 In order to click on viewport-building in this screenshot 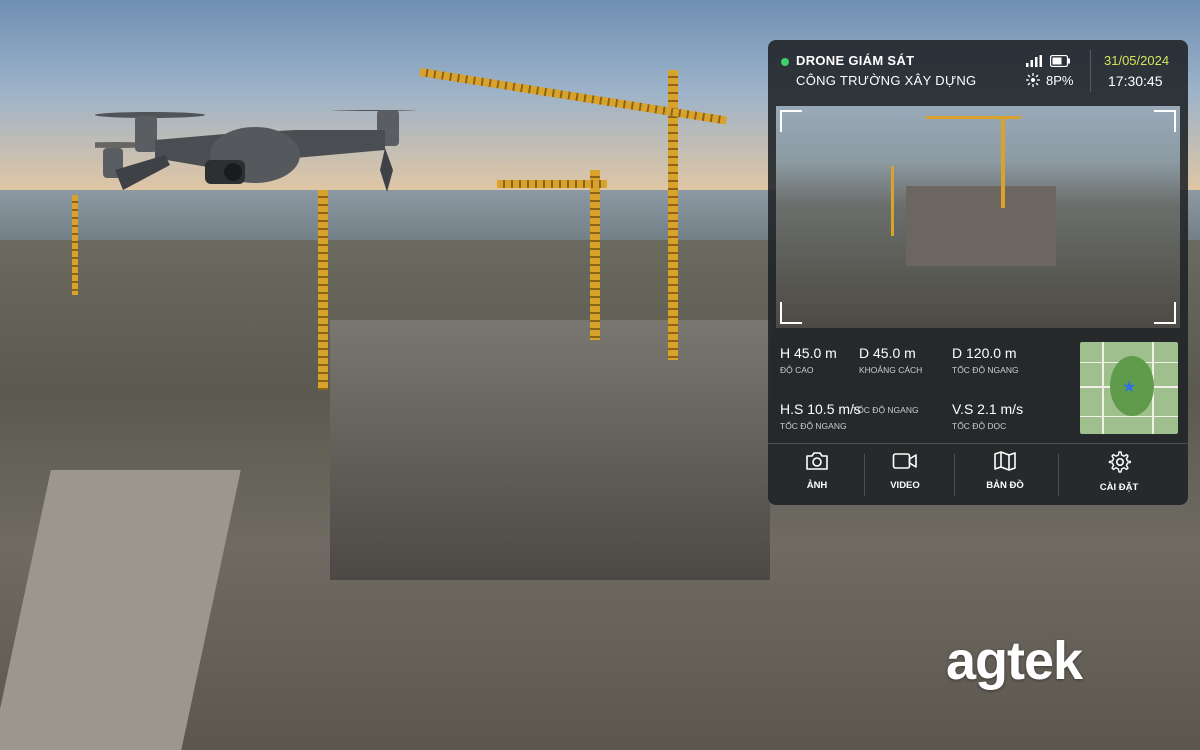, I will do `click(981, 226)`.